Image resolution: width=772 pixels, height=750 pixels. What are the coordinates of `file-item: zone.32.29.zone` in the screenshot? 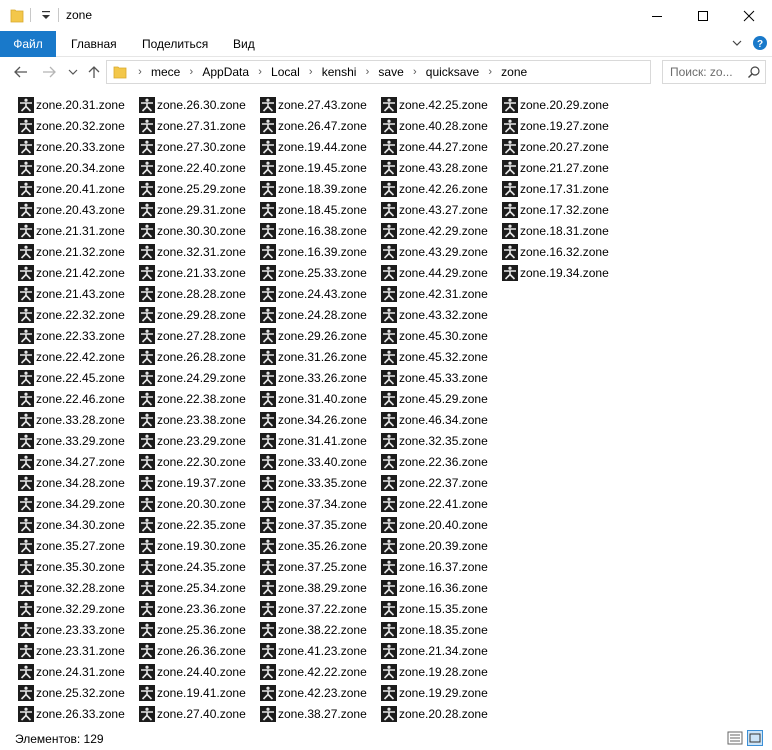 It's located at (71, 608).